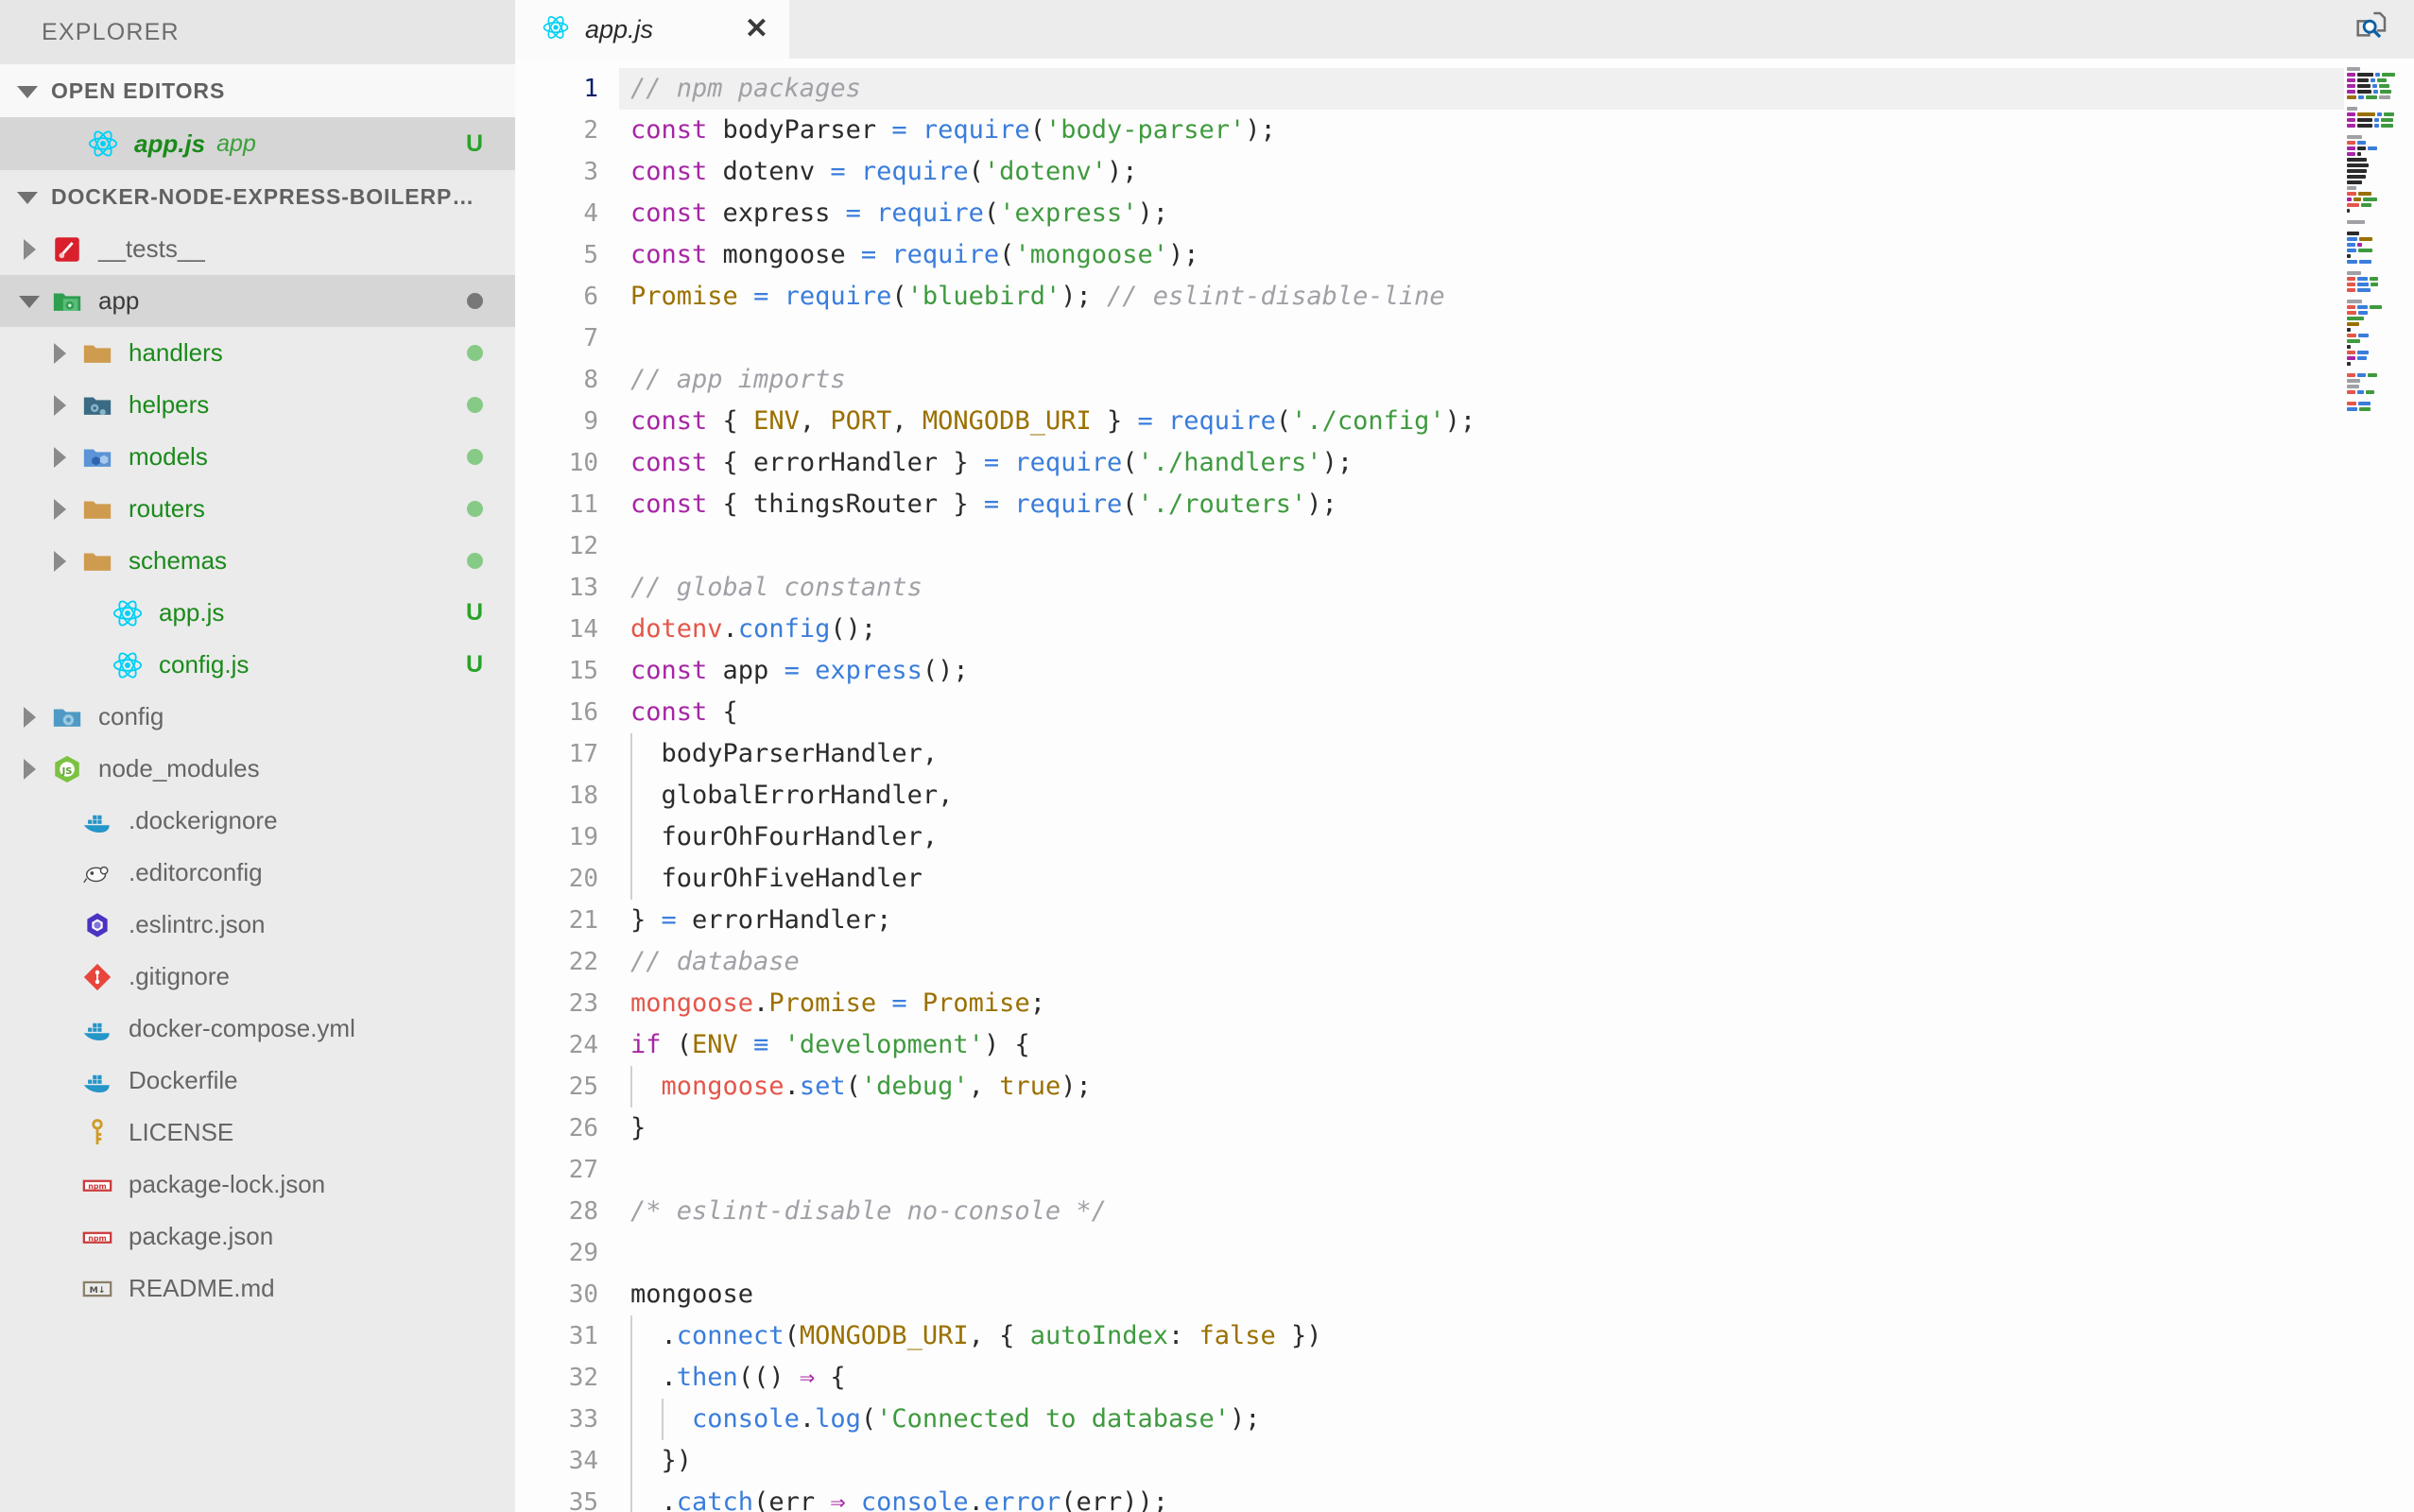 The width and height of the screenshot is (2414, 1512). Describe the element at coordinates (202, 1288) in the screenshot. I see `tree-item-label: README.md` at that location.